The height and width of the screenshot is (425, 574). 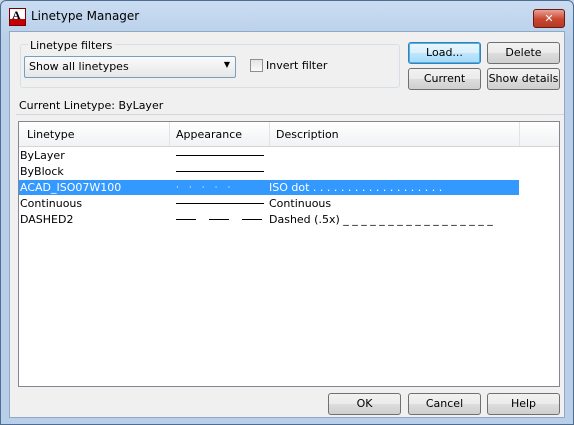 I want to click on current-button: Current, so click(x=444, y=79).